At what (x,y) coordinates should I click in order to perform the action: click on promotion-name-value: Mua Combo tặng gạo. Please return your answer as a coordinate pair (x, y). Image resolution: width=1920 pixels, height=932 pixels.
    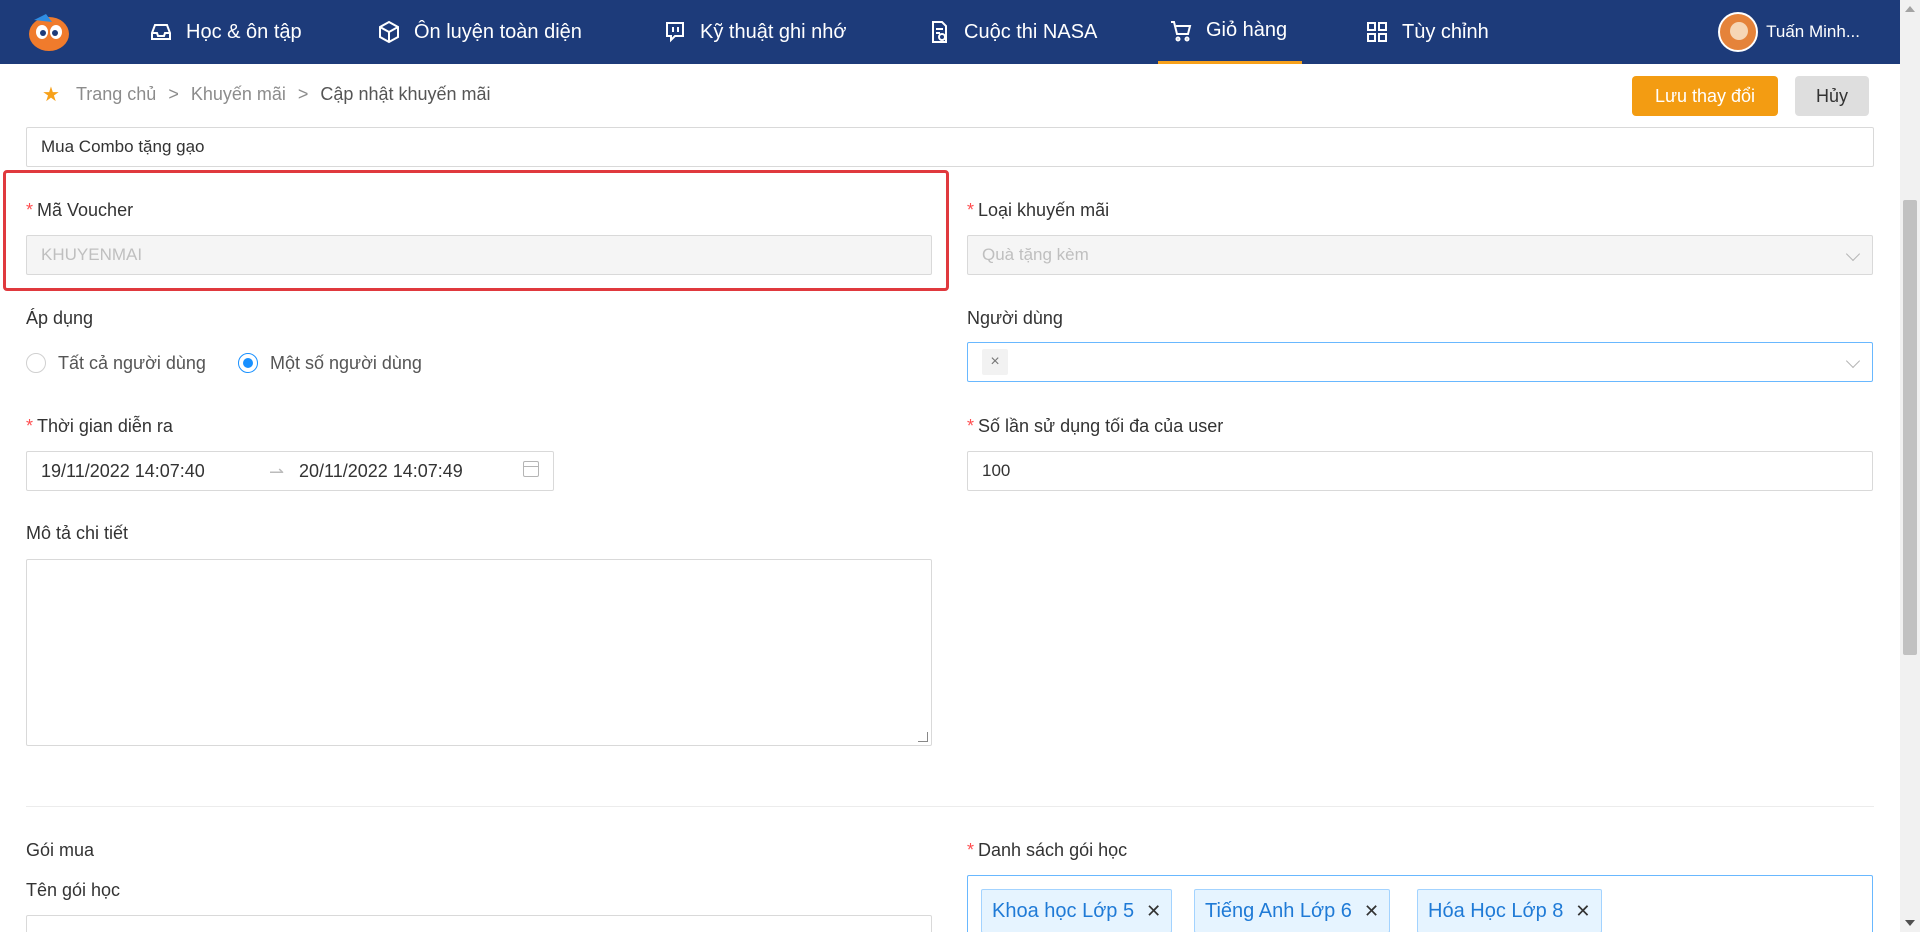
    Looking at the image, I should click on (123, 146).